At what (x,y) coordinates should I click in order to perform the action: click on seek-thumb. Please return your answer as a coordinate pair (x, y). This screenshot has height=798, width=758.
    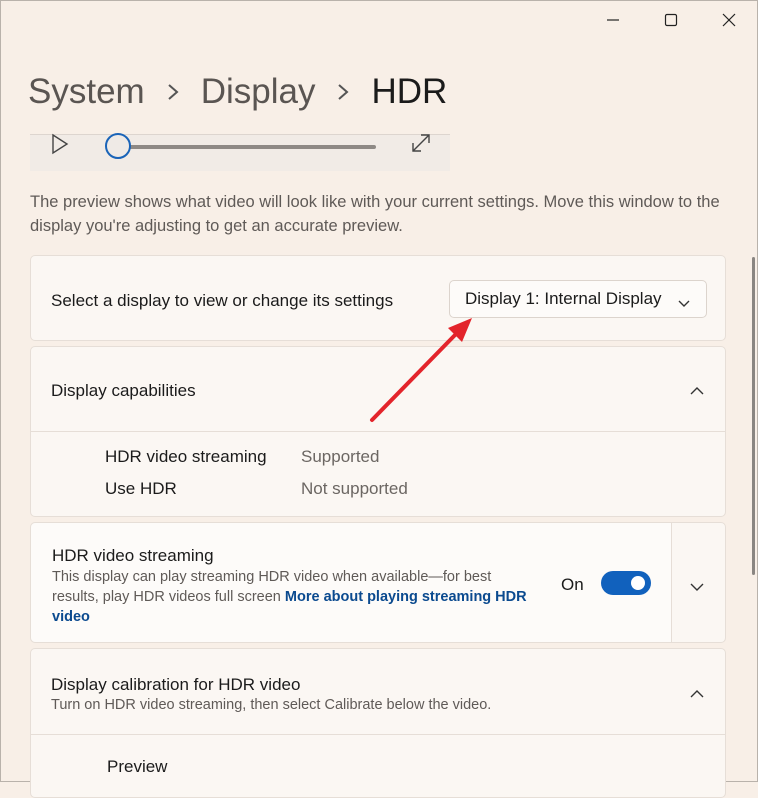
    Looking at the image, I should click on (118, 146).